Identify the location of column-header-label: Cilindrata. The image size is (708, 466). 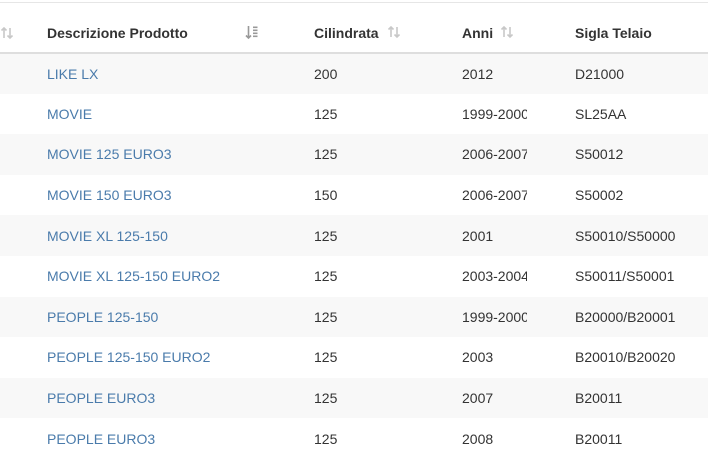
(346, 32).